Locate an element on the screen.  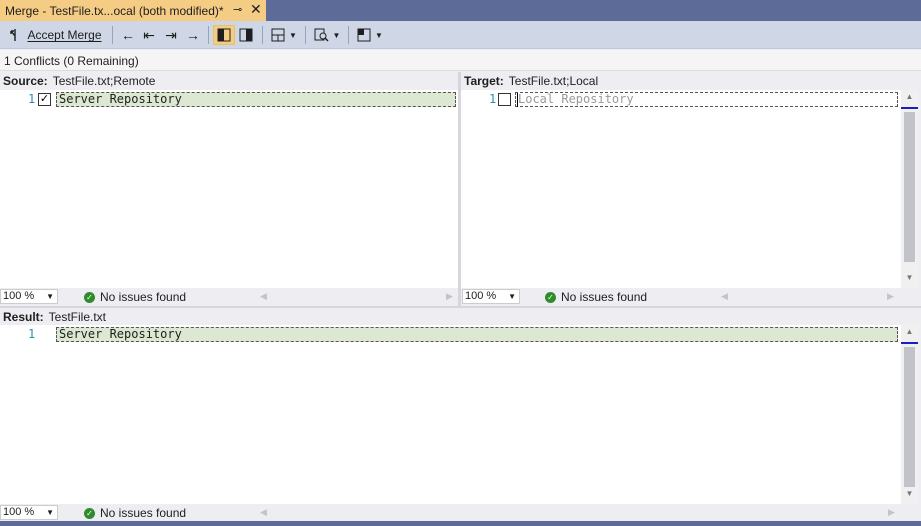
search-compare-icon is located at coordinates (321, 35).